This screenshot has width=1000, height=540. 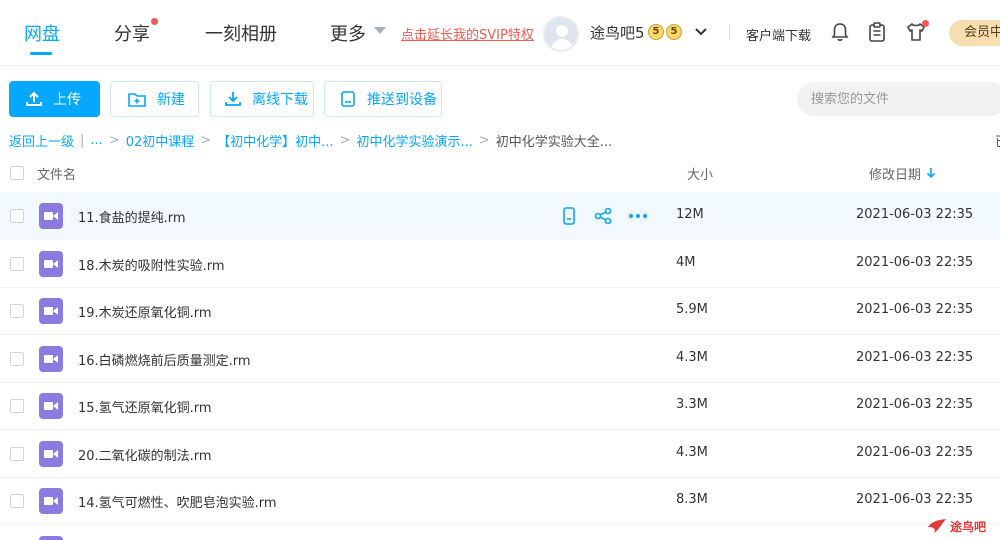 I want to click on divider, so click(x=729, y=32).